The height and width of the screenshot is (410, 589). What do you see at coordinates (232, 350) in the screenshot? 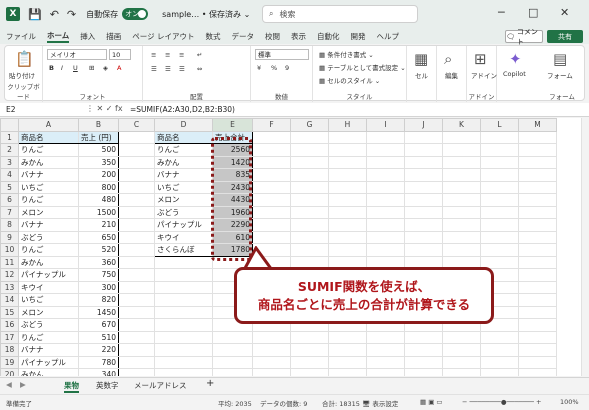
I see `cell-e` at bounding box center [232, 350].